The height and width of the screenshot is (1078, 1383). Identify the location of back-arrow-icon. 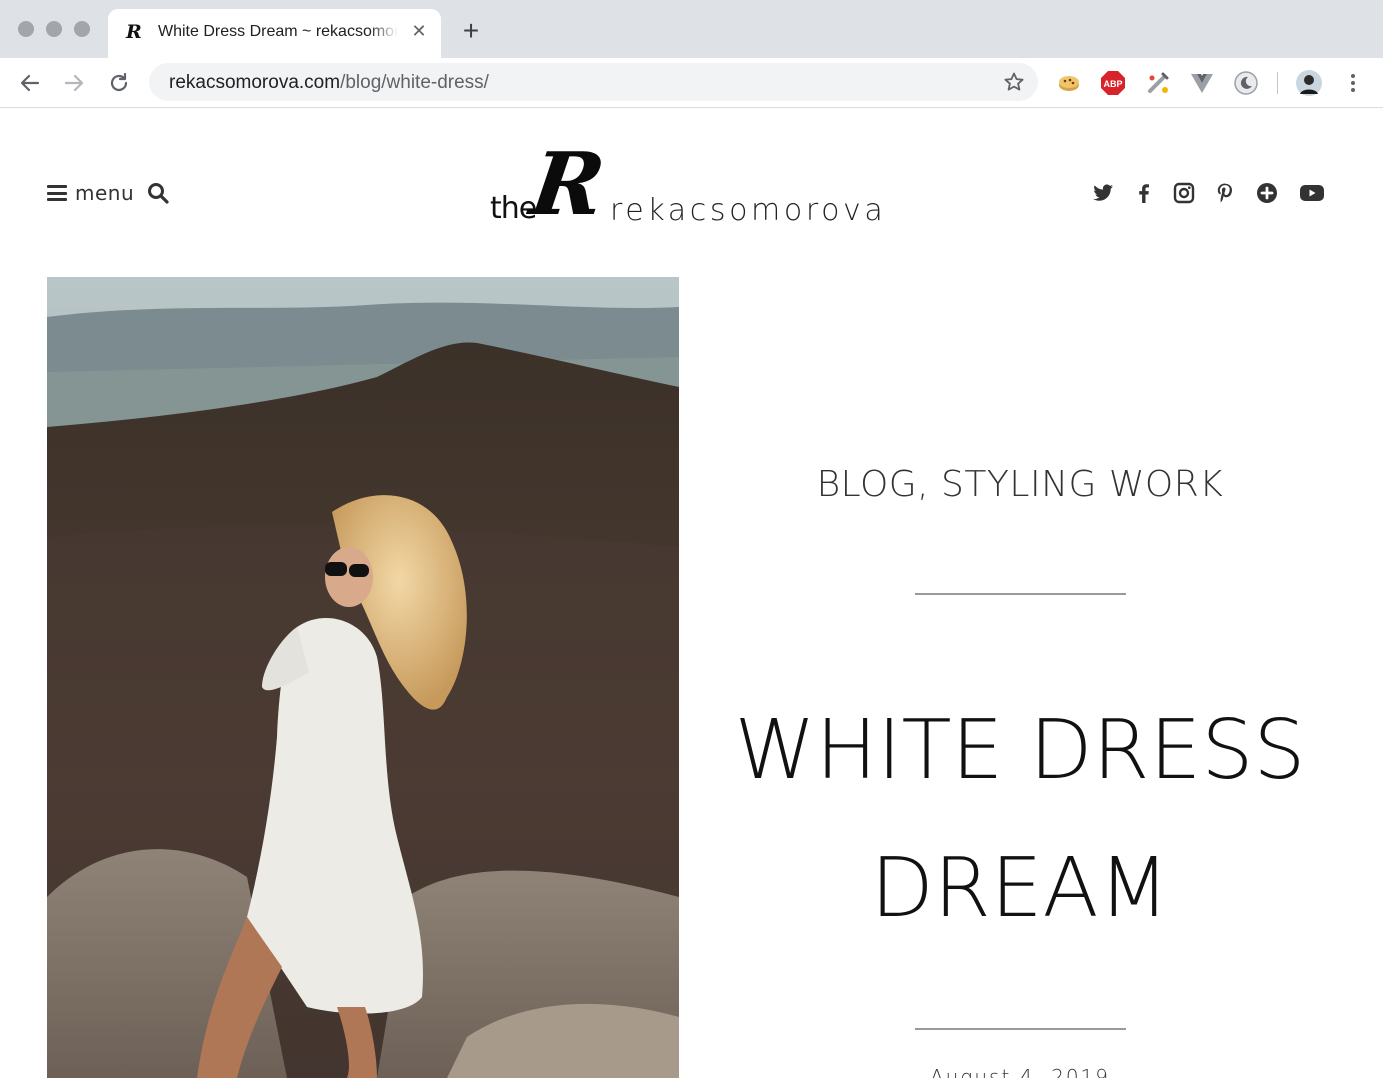
(30, 83).